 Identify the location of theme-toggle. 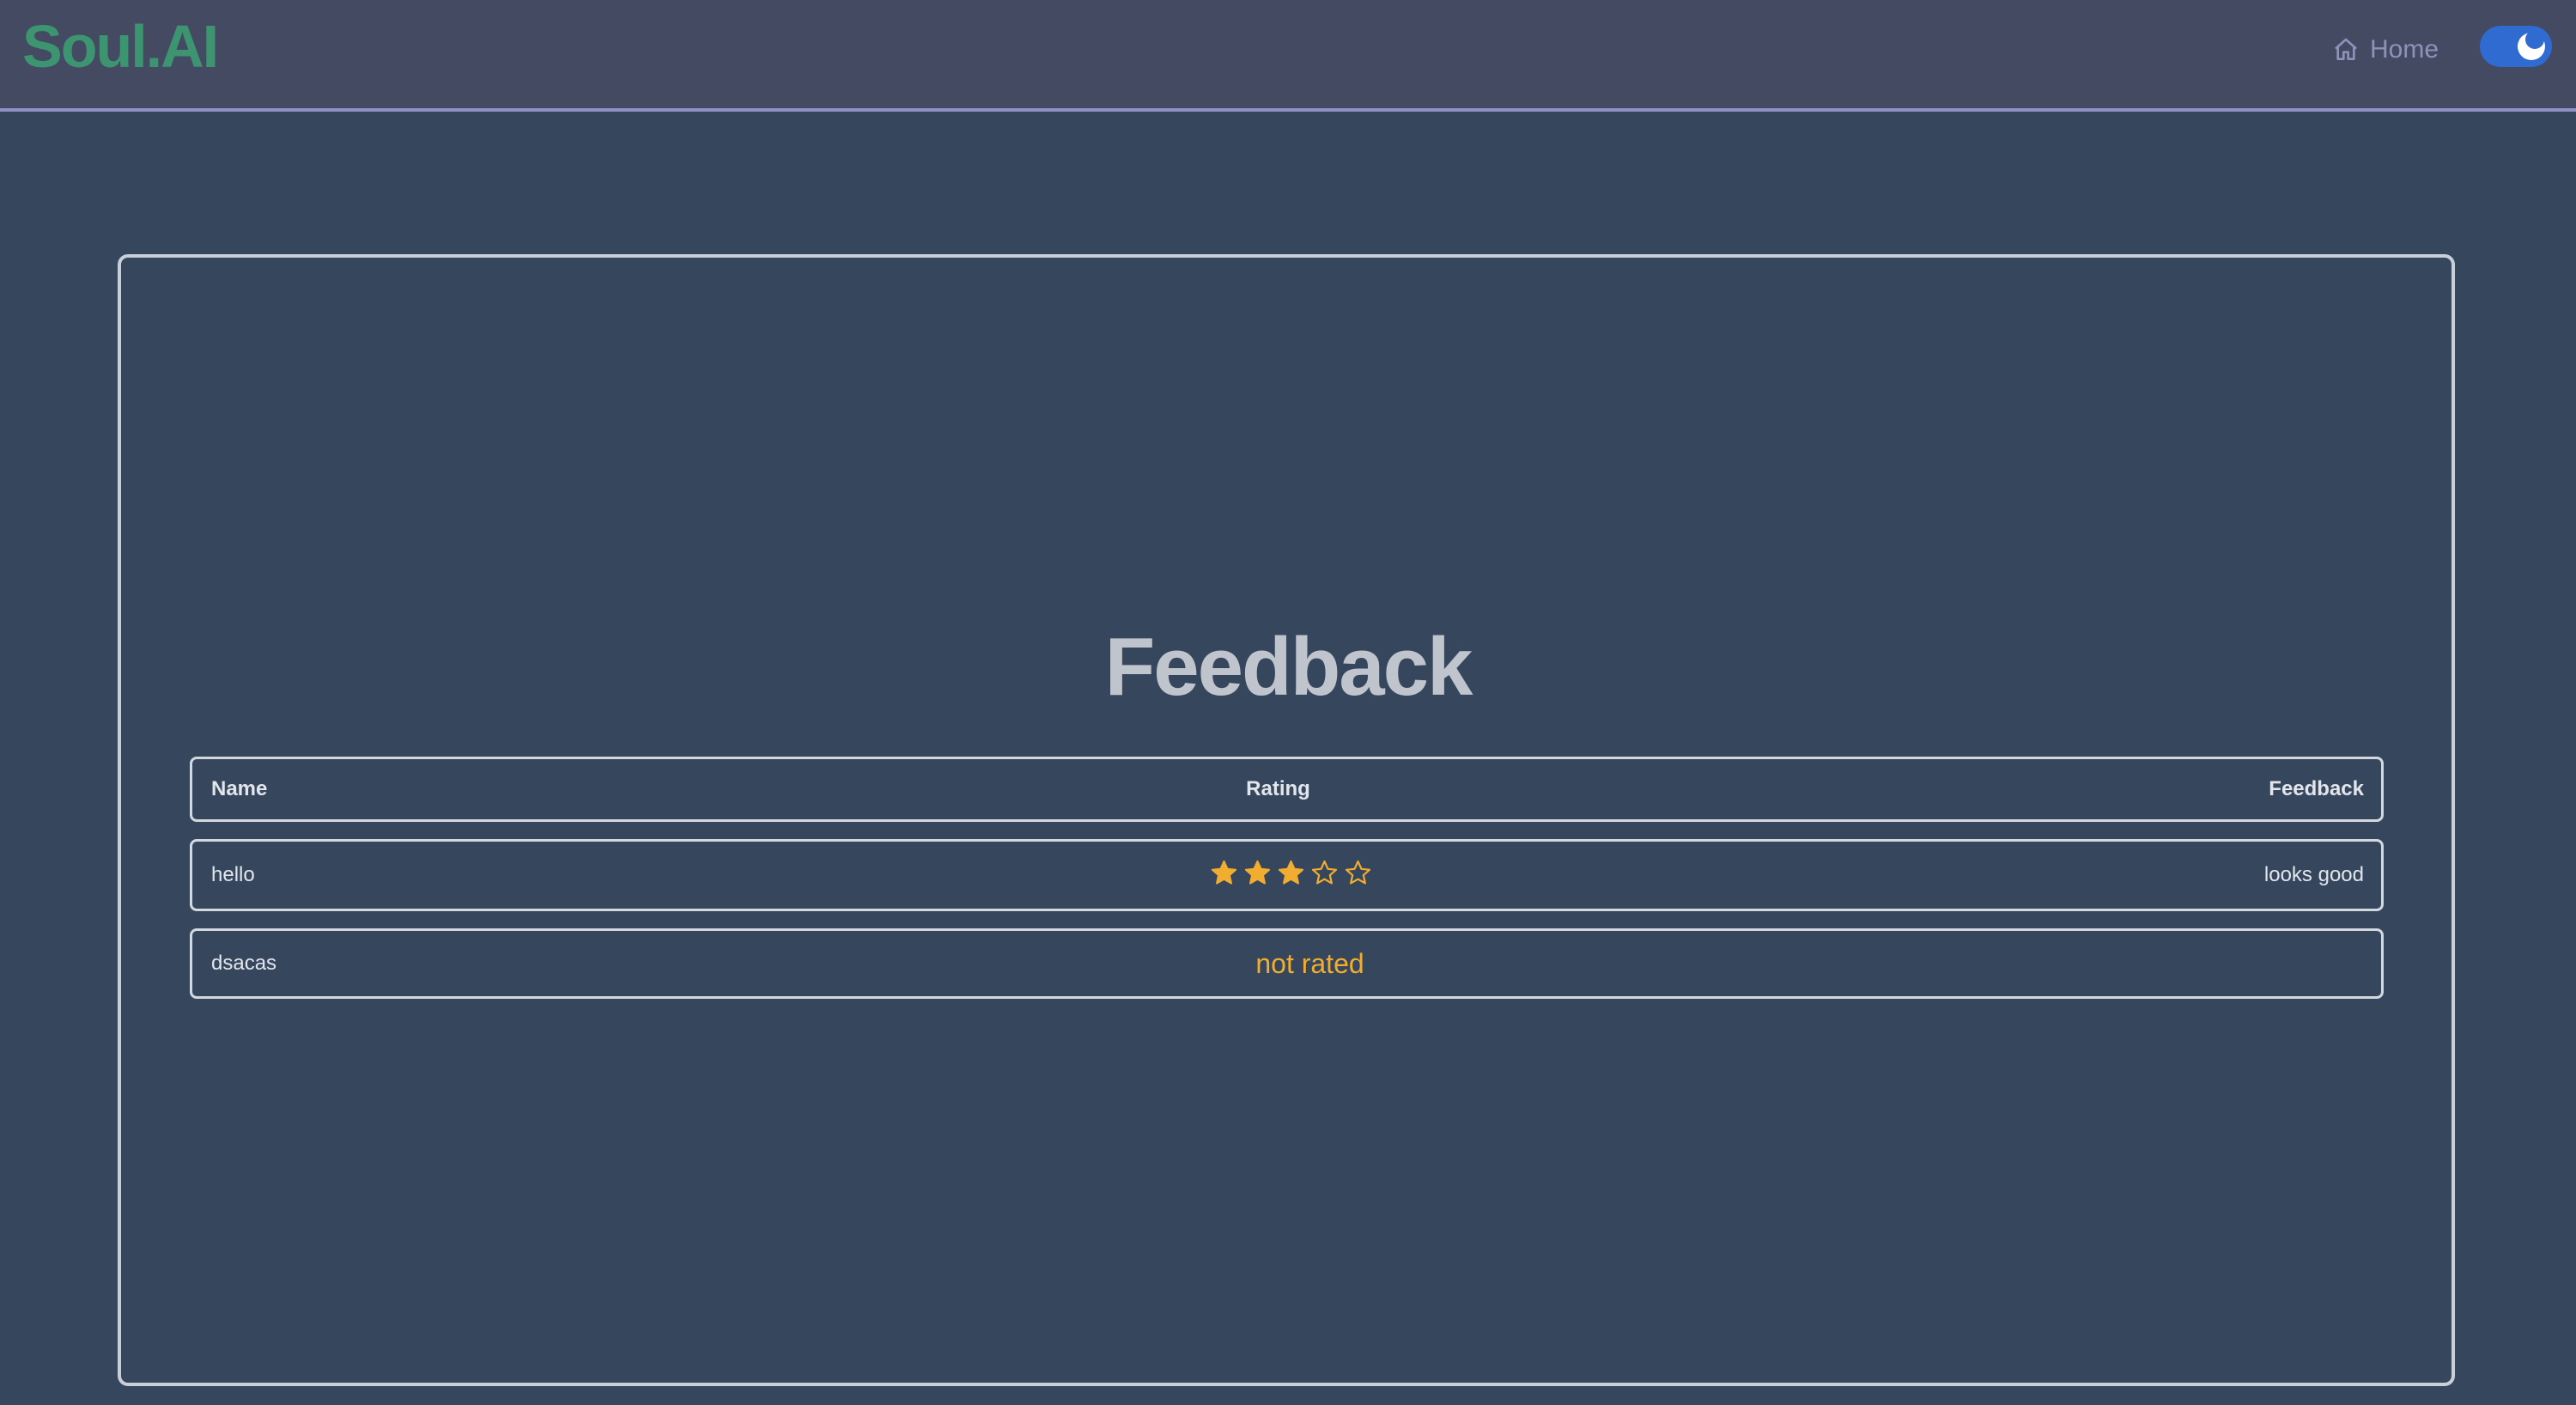
(2516, 46).